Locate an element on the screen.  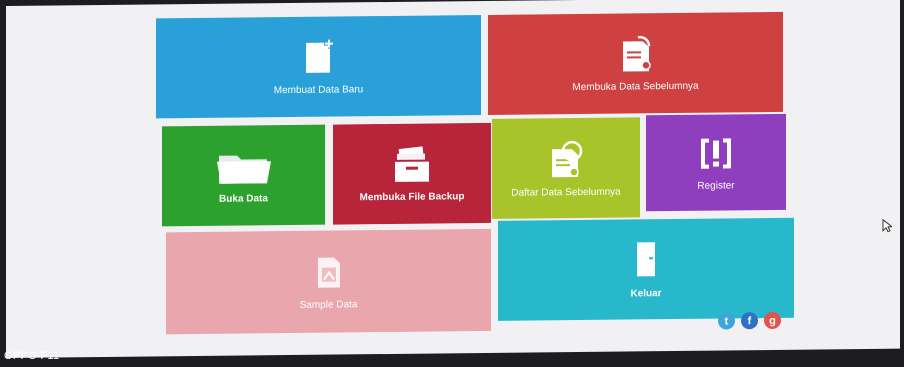
camera-watermark: OPPO F11 is located at coordinates (32, 356).